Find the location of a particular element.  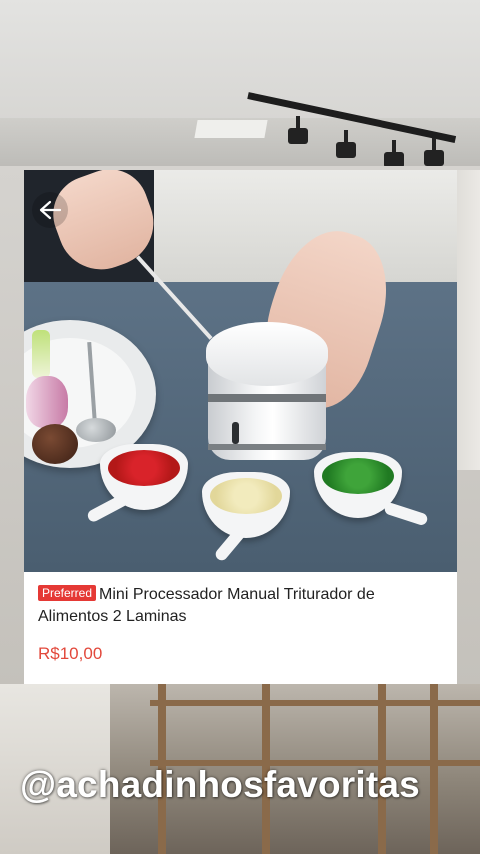

product-price: R$10,00 is located at coordinates (70, 653).